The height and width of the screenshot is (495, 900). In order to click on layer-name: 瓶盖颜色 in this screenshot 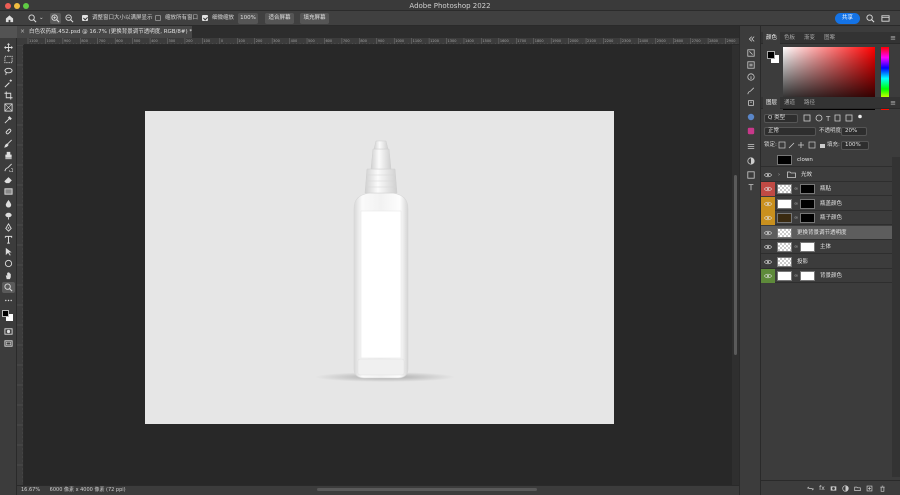, I will do `click(831, 204)`.